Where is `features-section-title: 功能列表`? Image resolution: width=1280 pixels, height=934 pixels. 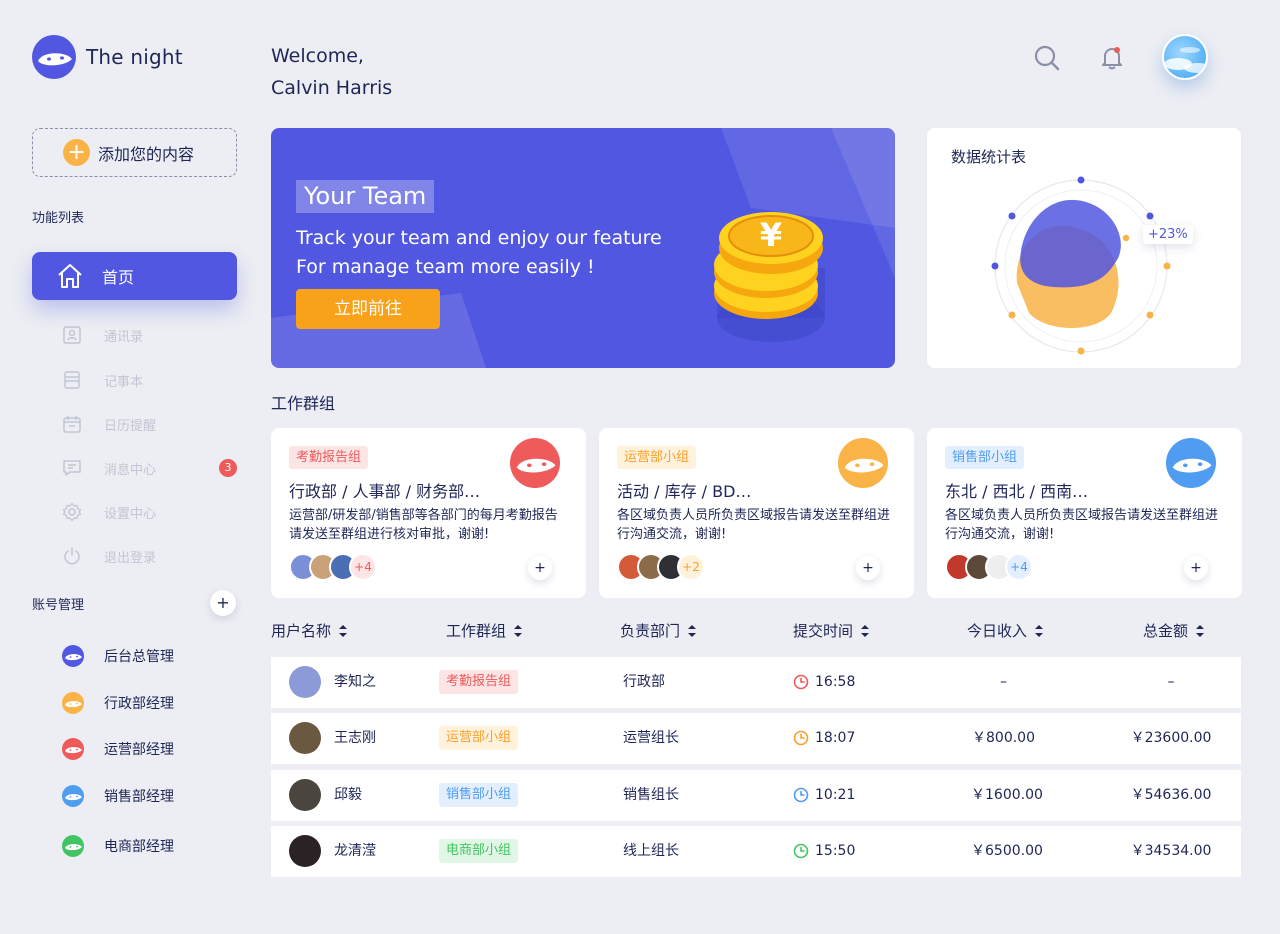
features-section-title: 功能列表 is located at coordinates (58, 218).